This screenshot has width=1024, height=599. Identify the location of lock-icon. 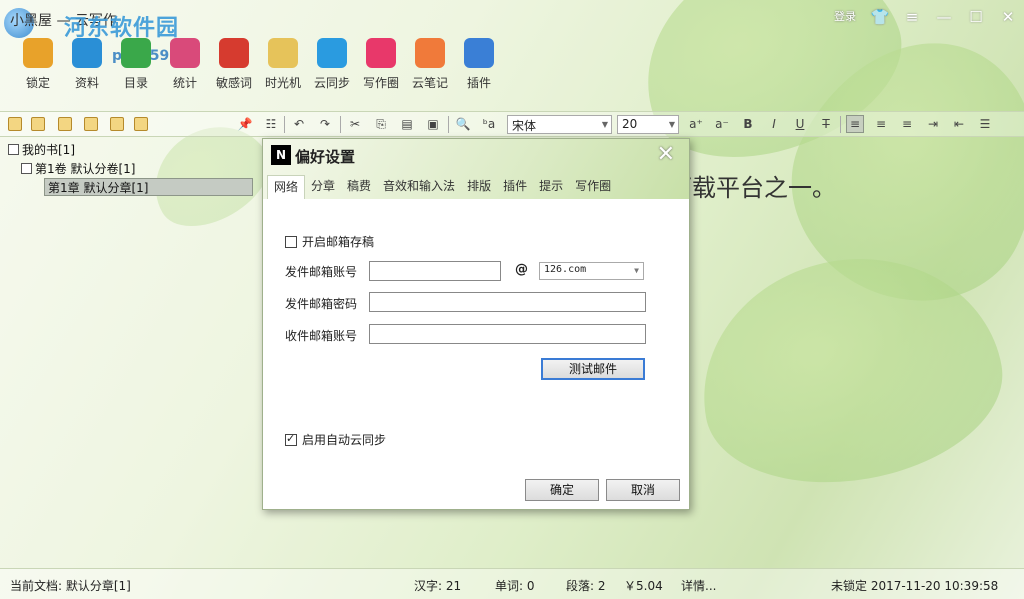
(38, 53).